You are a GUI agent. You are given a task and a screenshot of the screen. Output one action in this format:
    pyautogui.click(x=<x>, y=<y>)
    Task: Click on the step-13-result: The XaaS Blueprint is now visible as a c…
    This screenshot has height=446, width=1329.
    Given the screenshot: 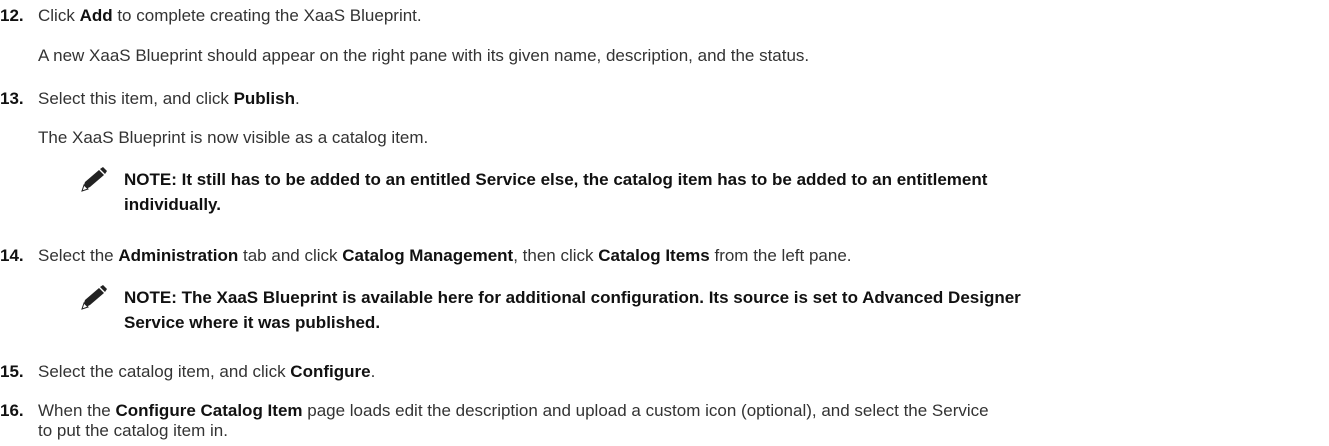 What is the action you would take?
    pyautogui.click(x=233, y=137)
    